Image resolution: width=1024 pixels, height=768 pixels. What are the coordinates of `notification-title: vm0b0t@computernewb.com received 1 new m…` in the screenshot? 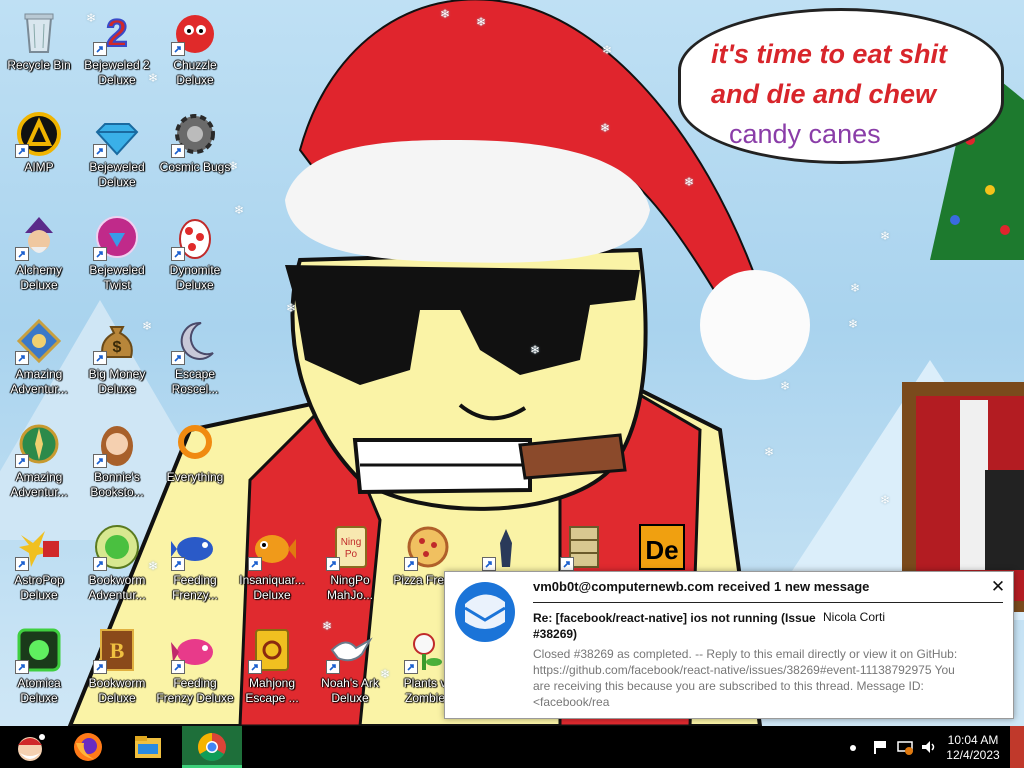 It's located at (701, 586).